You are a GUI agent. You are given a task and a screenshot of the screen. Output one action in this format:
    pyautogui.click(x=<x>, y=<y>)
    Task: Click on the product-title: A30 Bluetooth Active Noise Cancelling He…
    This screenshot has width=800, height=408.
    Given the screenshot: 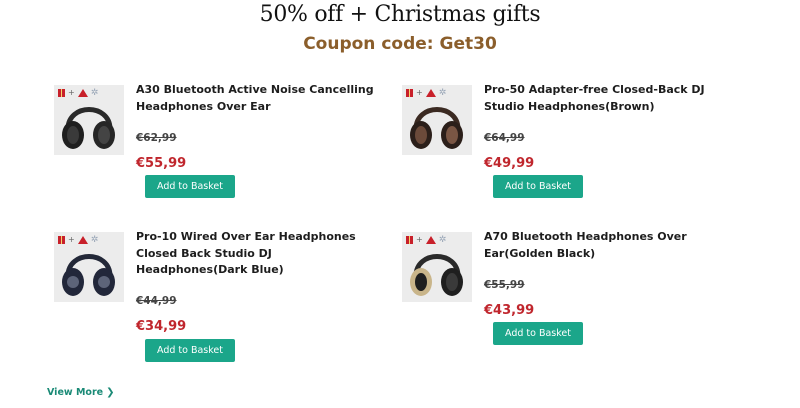 What is the action you would take?
    pyautogui.click(x=256, y=98)
    